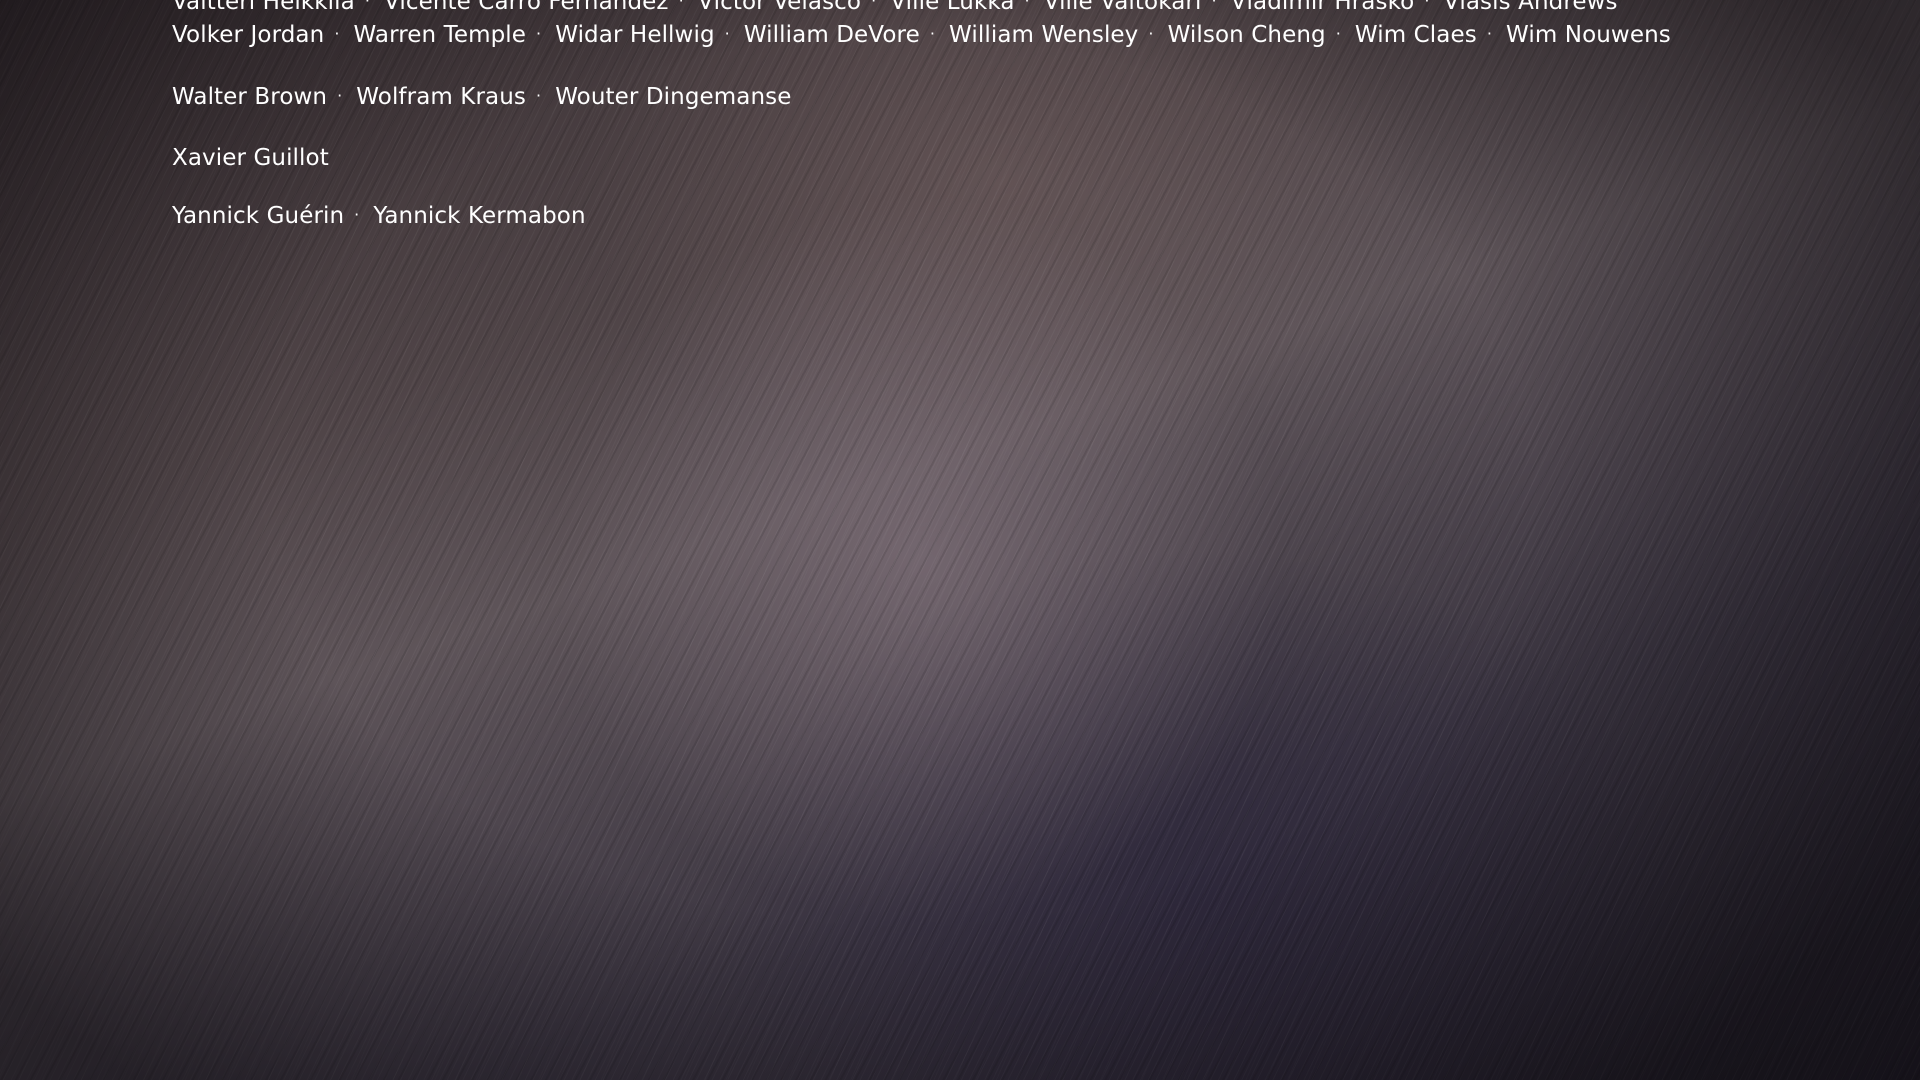  Describe the element at coordinates (526, 7) in the screenshot. I see `credit-name: Vicente Carro Fernández` at that location.